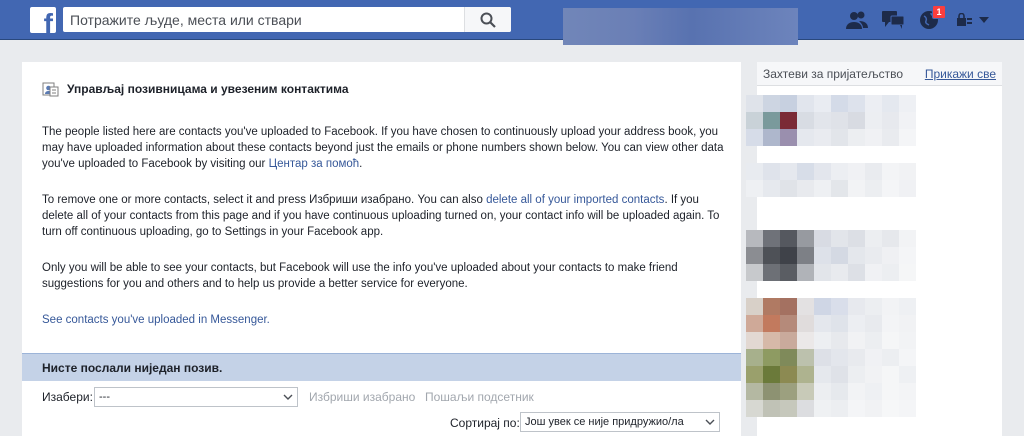 This screenshot has width=1024, height=436. Describe the element at coordinates (263, 19) in the screenshot. I see `search-input` at that location.